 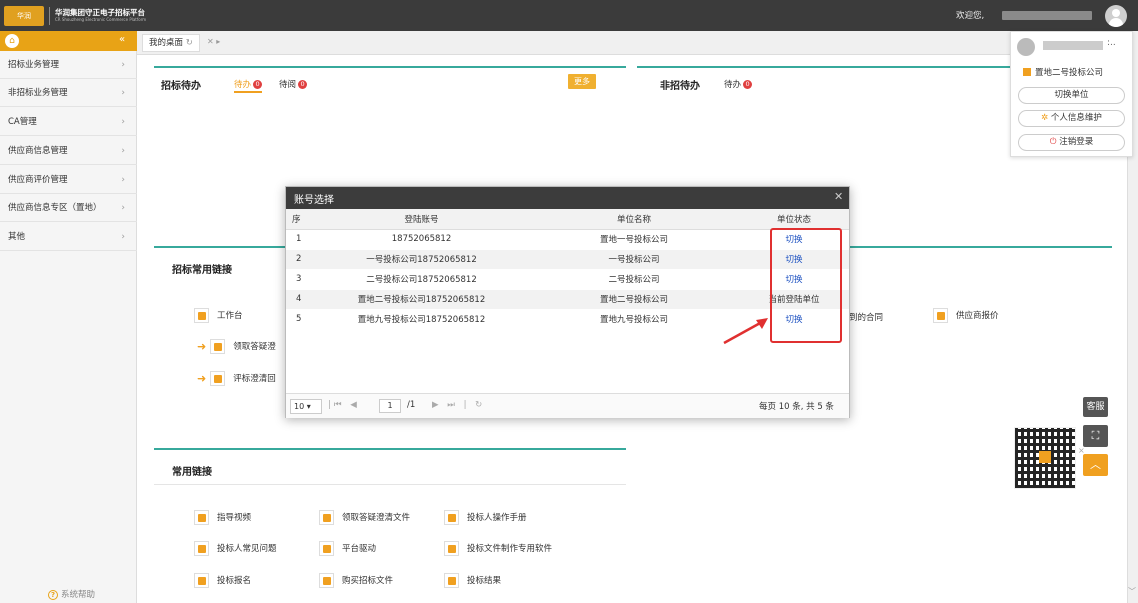 What do you see at coordinates (1095, 436) in the screenshot?
I see `scan-icon: ⛶` at bounding box center [1095, 436].